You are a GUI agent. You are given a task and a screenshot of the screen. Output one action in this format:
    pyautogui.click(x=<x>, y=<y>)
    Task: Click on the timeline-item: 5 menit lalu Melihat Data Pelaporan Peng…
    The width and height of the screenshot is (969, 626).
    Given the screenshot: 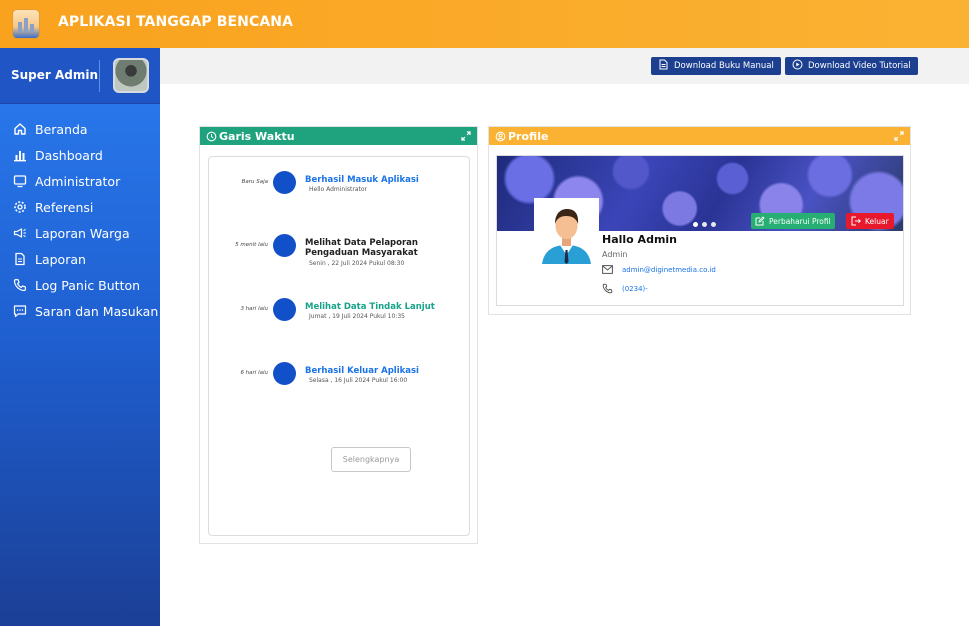 What is the action you would take?
    pyautogui.click(x=340, y=254)
    